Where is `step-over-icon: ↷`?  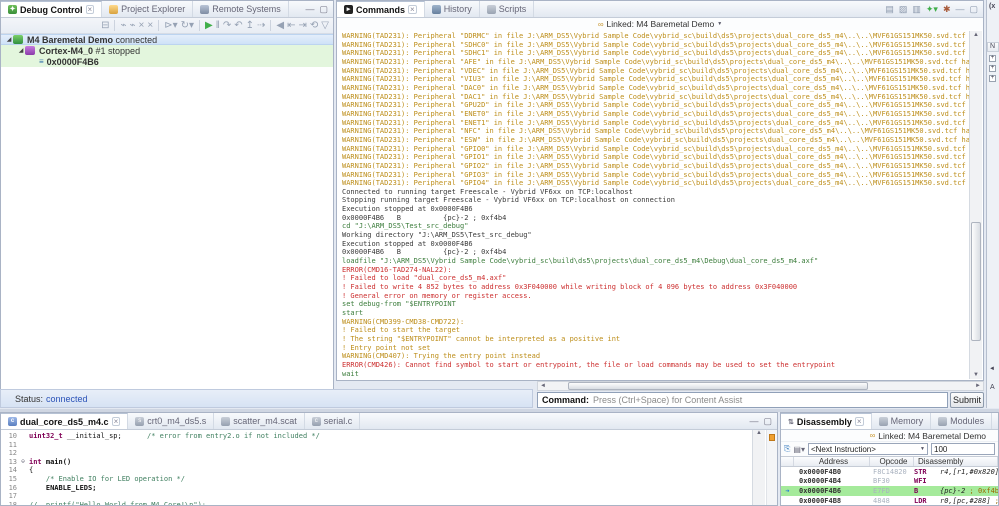
step-over-icon: ↷ is located at coordinates (227, 25).